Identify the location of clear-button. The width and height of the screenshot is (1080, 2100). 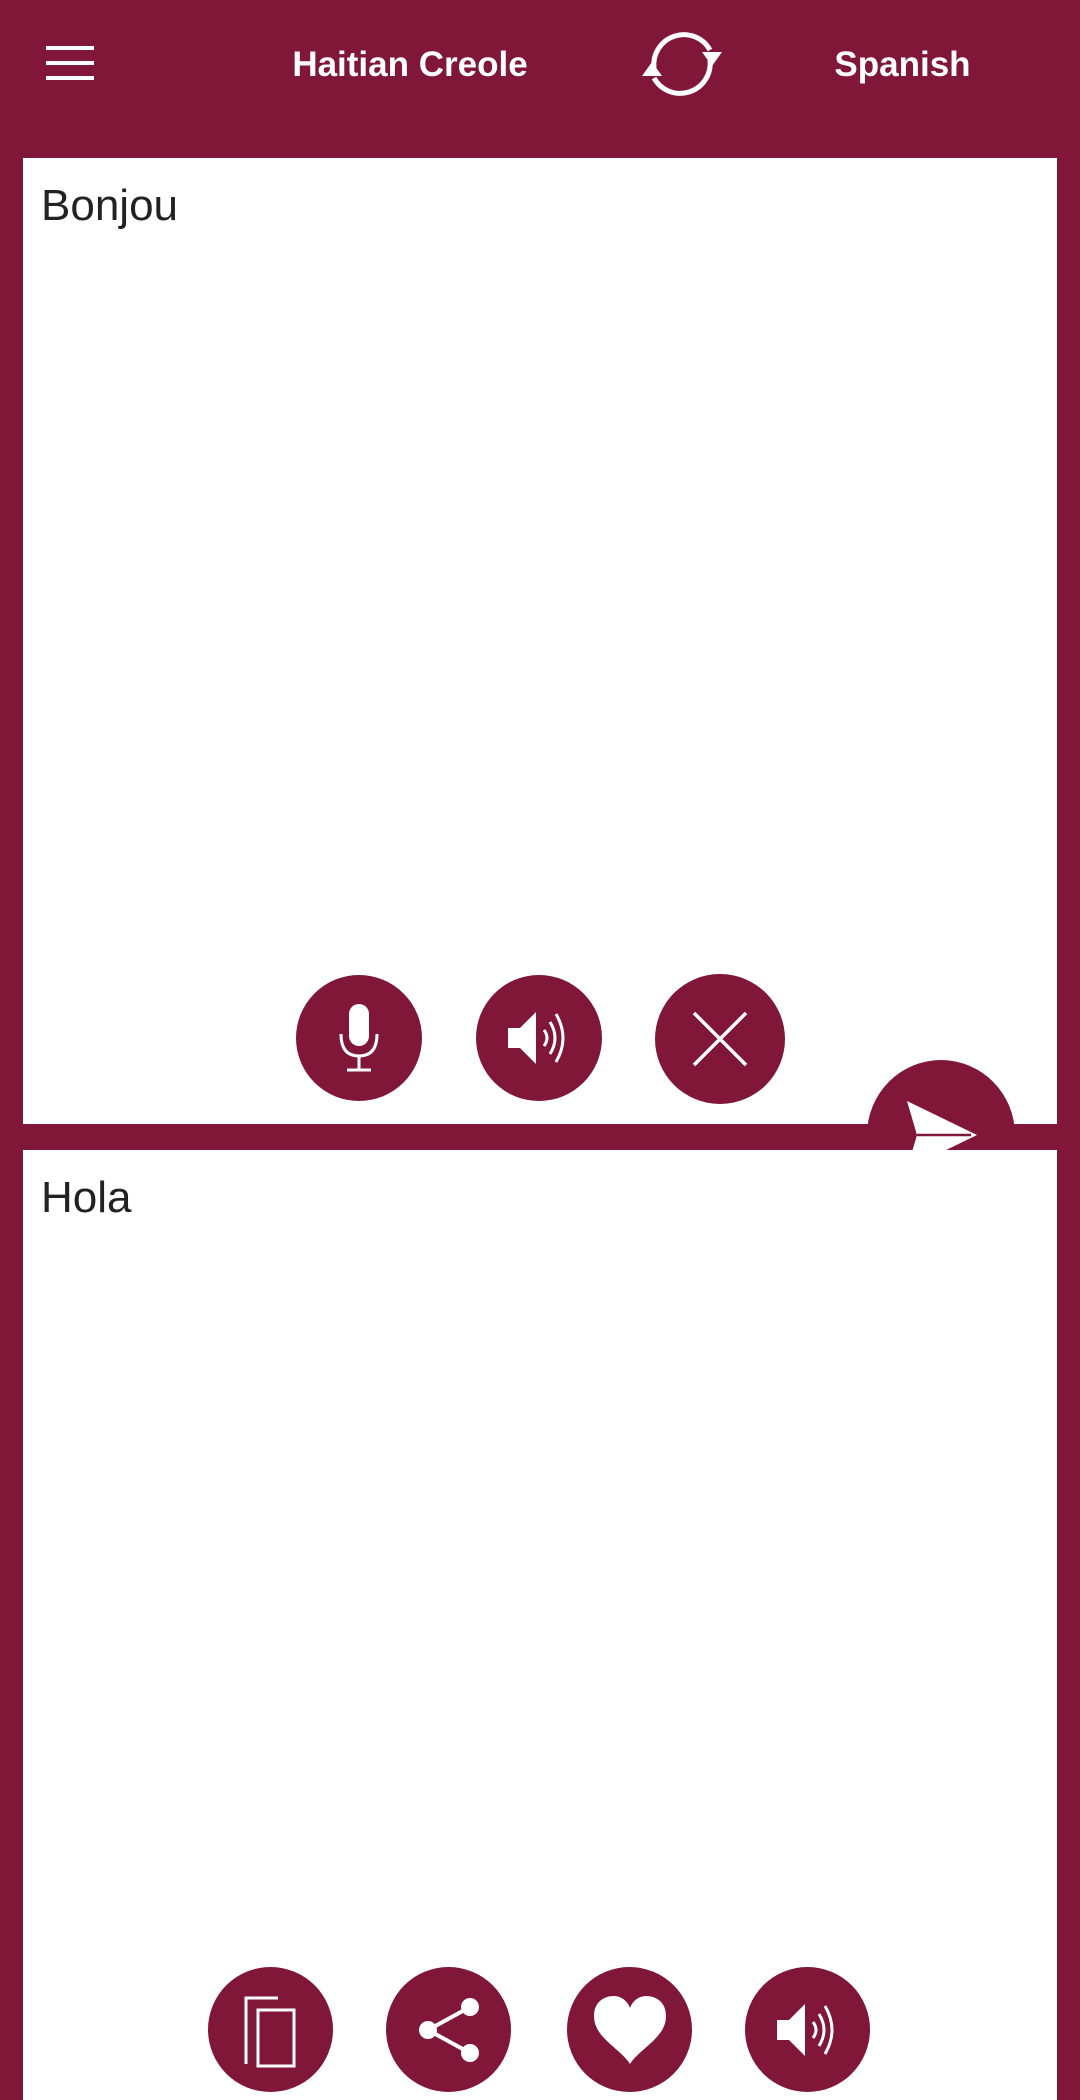
(720, 1039).